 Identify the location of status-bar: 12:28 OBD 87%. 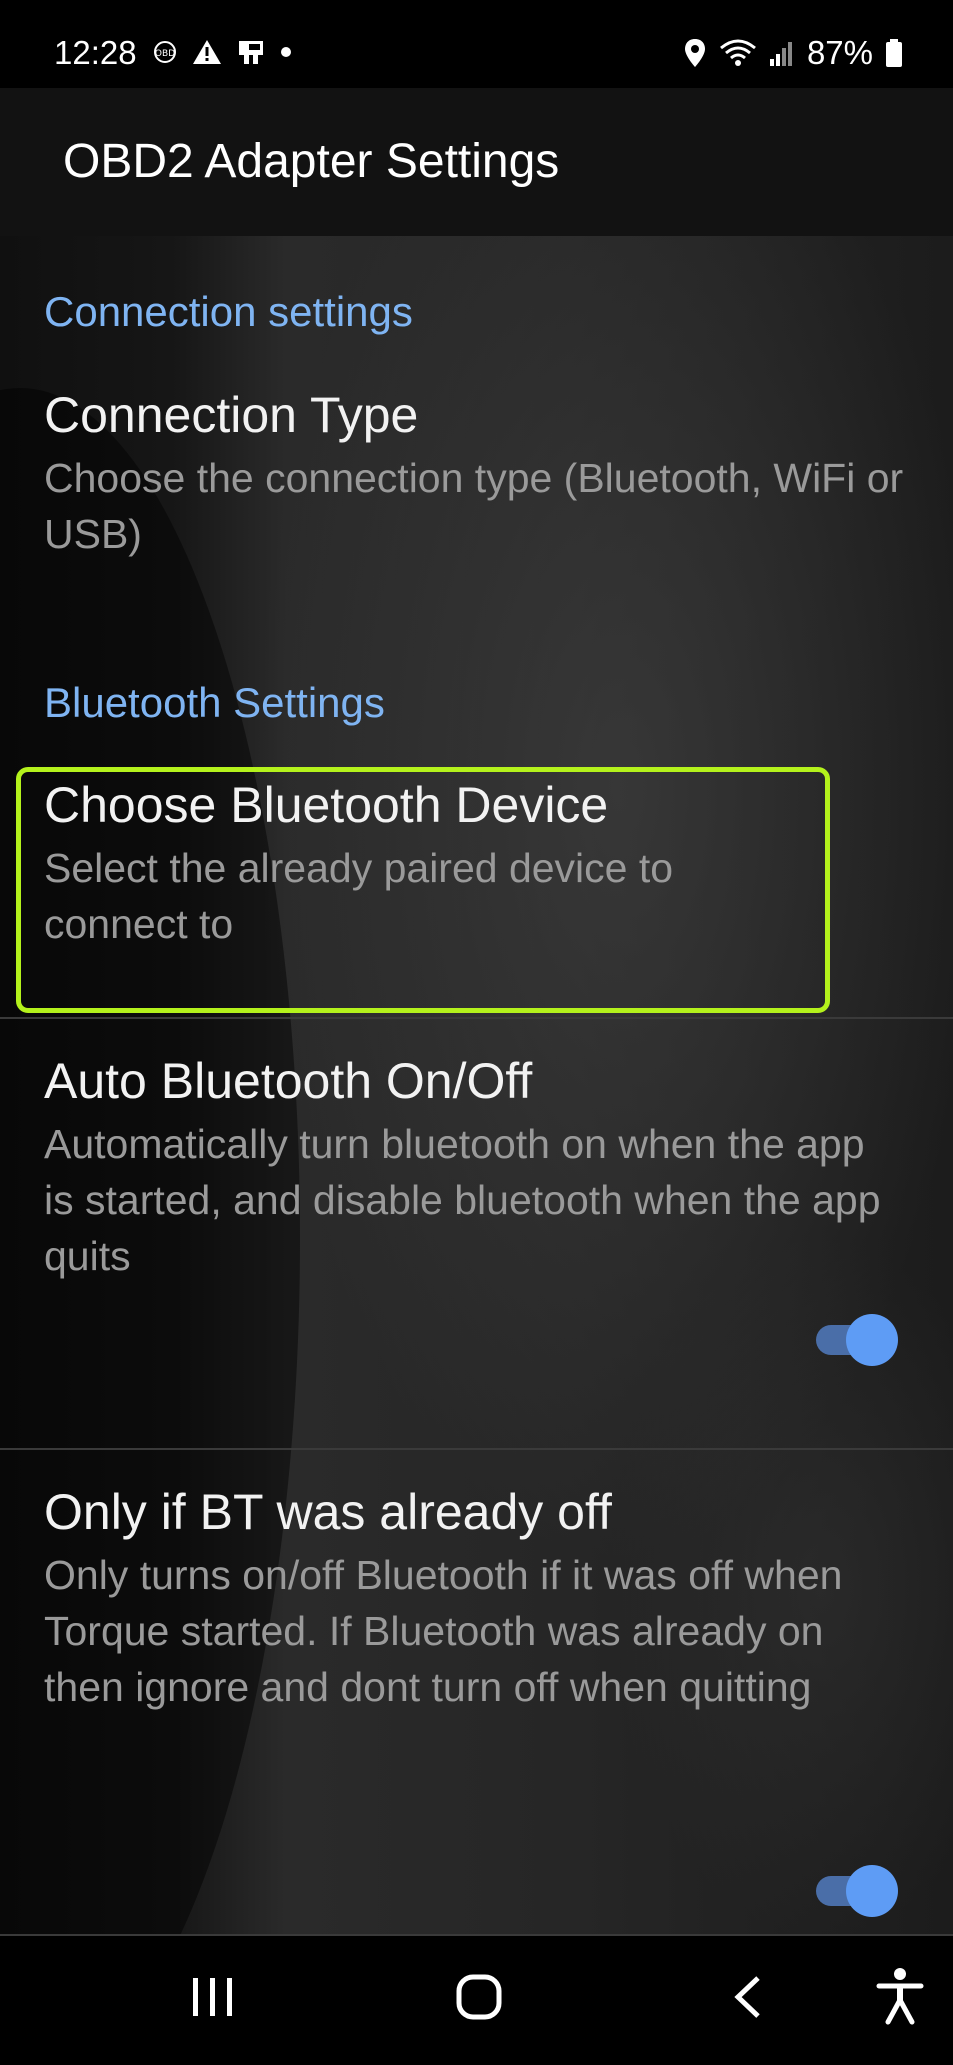
(476, 44).